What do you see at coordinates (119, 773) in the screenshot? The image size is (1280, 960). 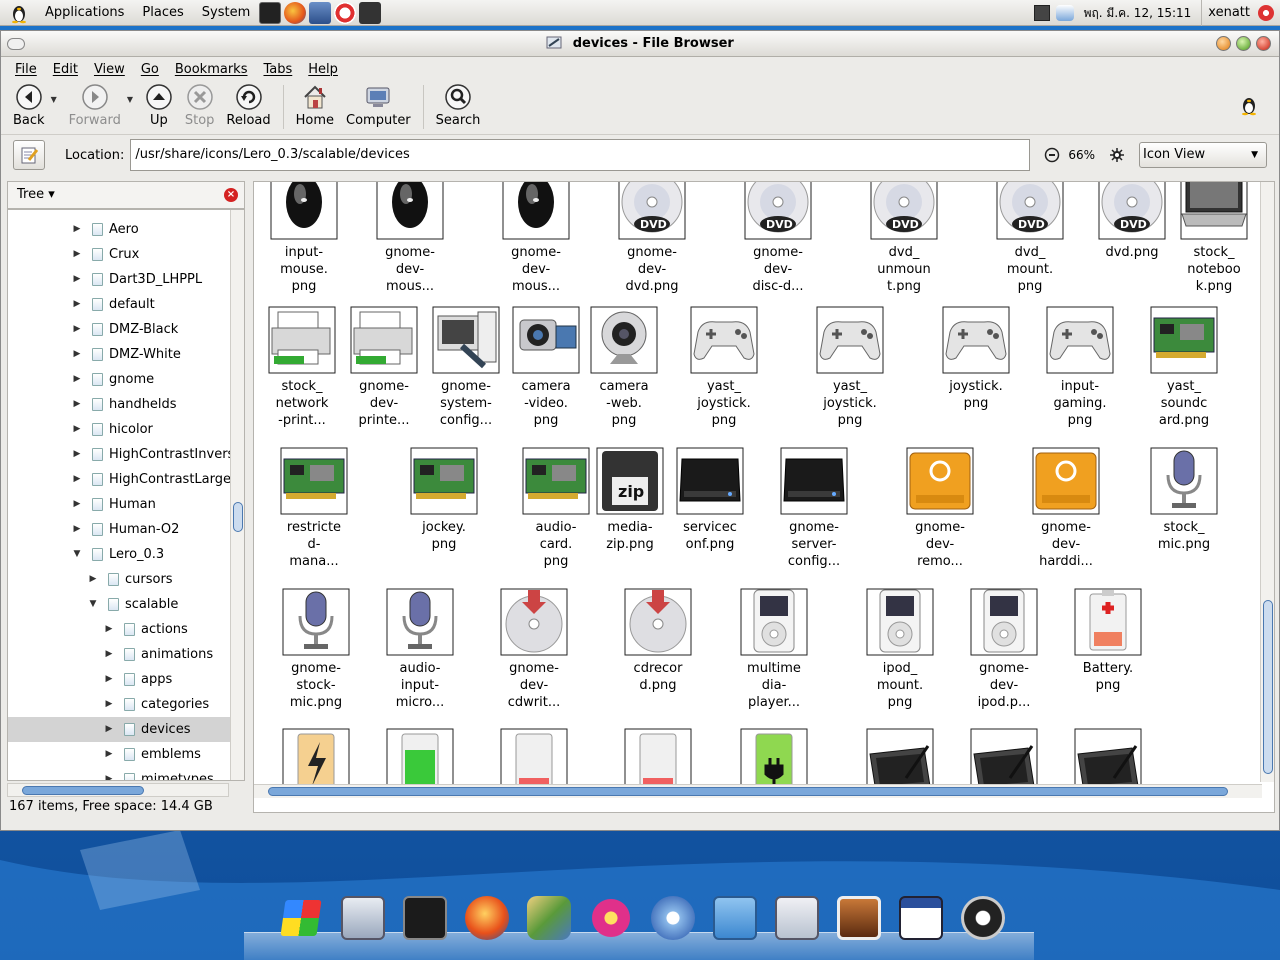 I see `tree-item: ▶ mimetypes` at bounding box center [119, 773].